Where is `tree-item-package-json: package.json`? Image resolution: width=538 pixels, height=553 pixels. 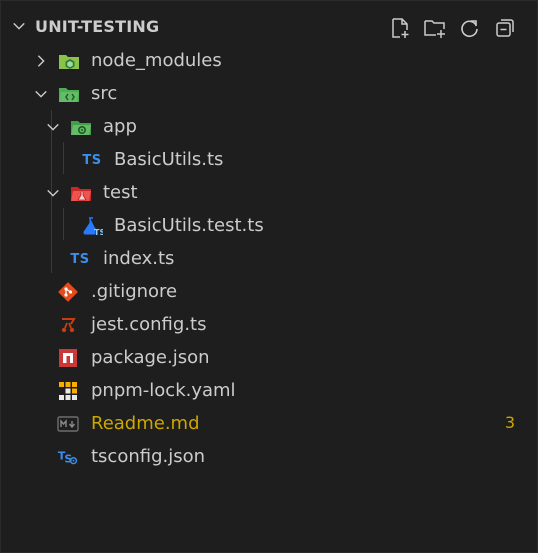 tree-item-package-json: package.json is located at coordinates (269, 358).